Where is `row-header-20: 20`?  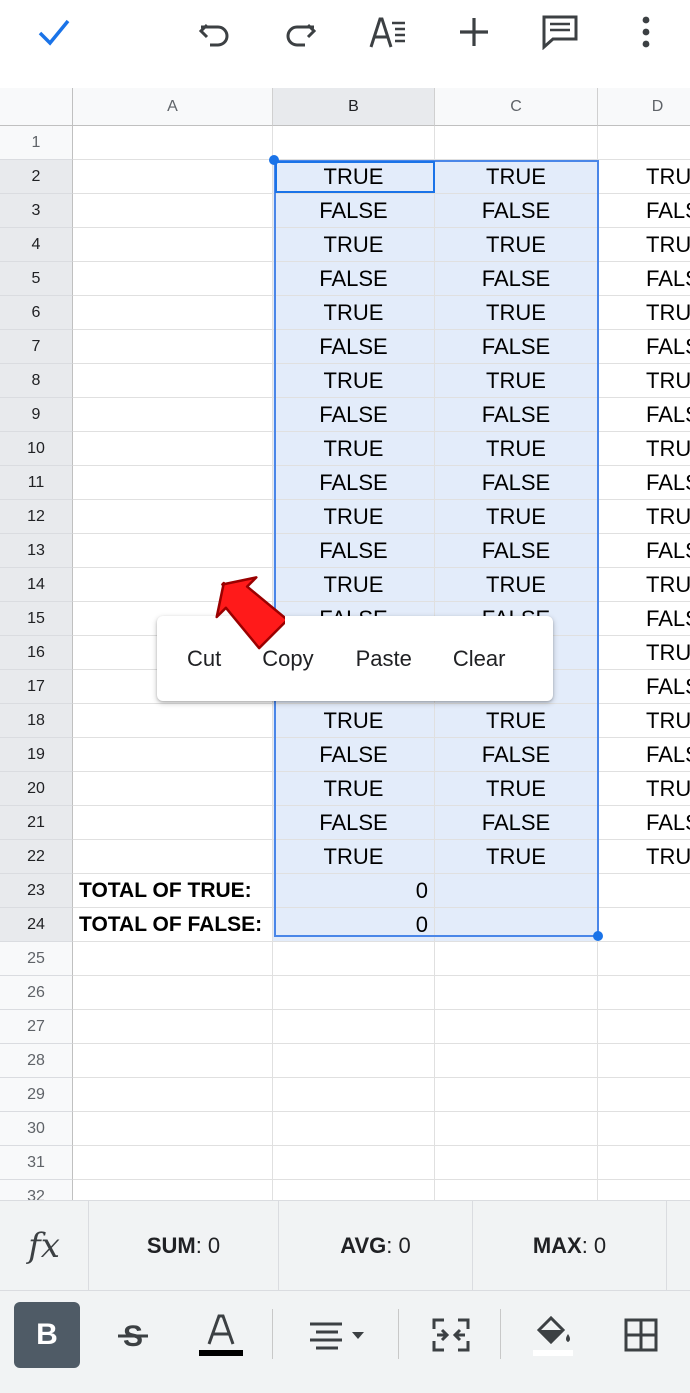 row-header-20: 20 is located at coordinates (36, 789).